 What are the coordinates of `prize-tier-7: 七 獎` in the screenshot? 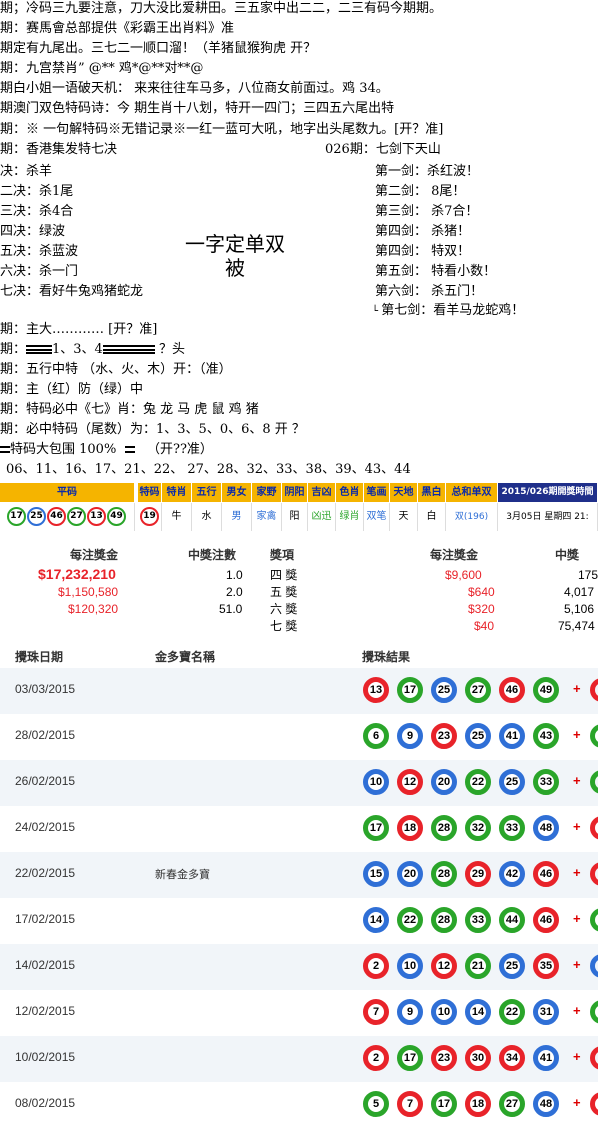 It's located at (284, 626).